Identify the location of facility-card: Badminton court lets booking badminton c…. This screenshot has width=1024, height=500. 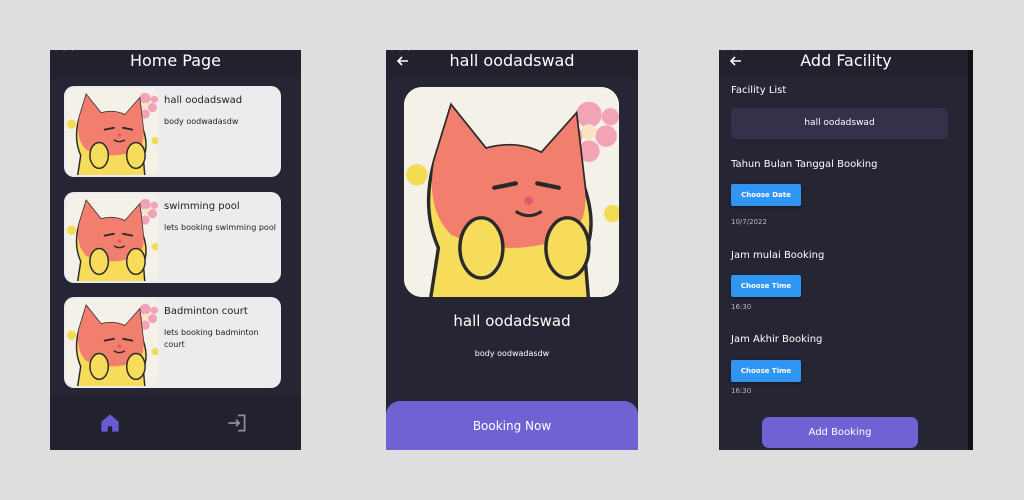
(172, 342).